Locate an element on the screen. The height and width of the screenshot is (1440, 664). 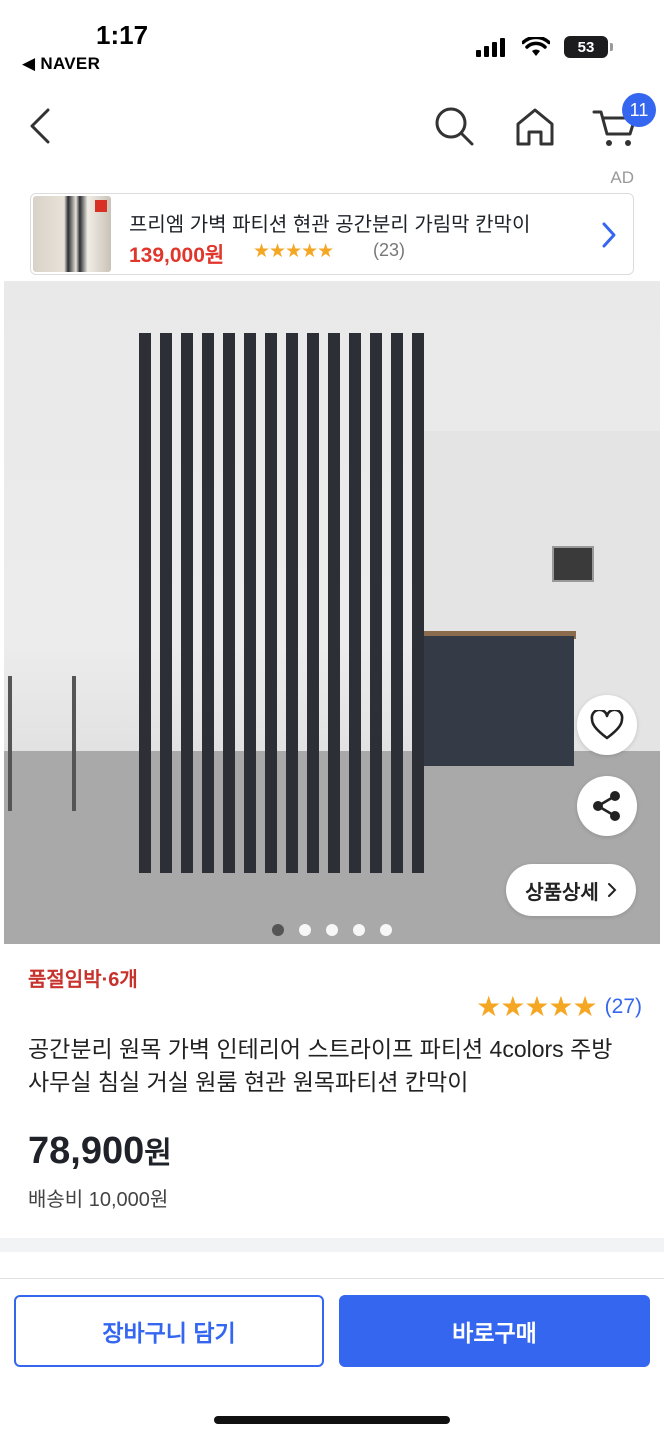
ad-product-thumbnail is located at coordinates (72, 234).